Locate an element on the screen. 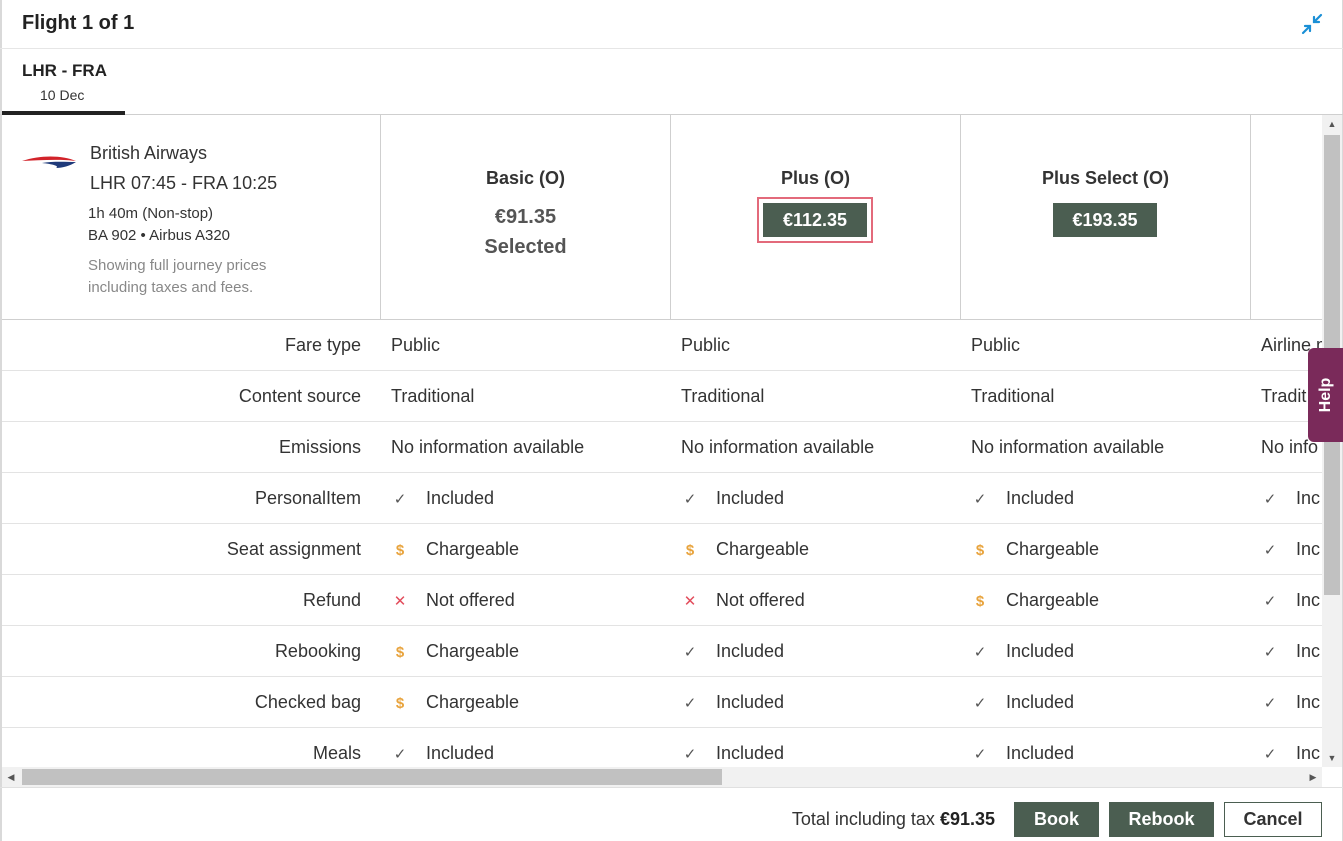  horizontal-scrollbar: ◀ ▶ is located at coordinates (662, 777).